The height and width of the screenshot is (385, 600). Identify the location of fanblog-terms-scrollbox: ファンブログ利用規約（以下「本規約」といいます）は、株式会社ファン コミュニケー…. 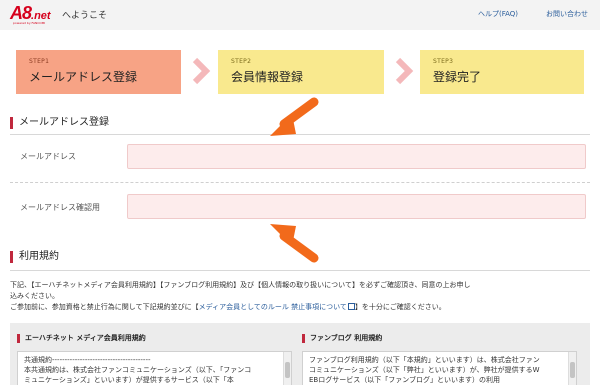
(439, 368).